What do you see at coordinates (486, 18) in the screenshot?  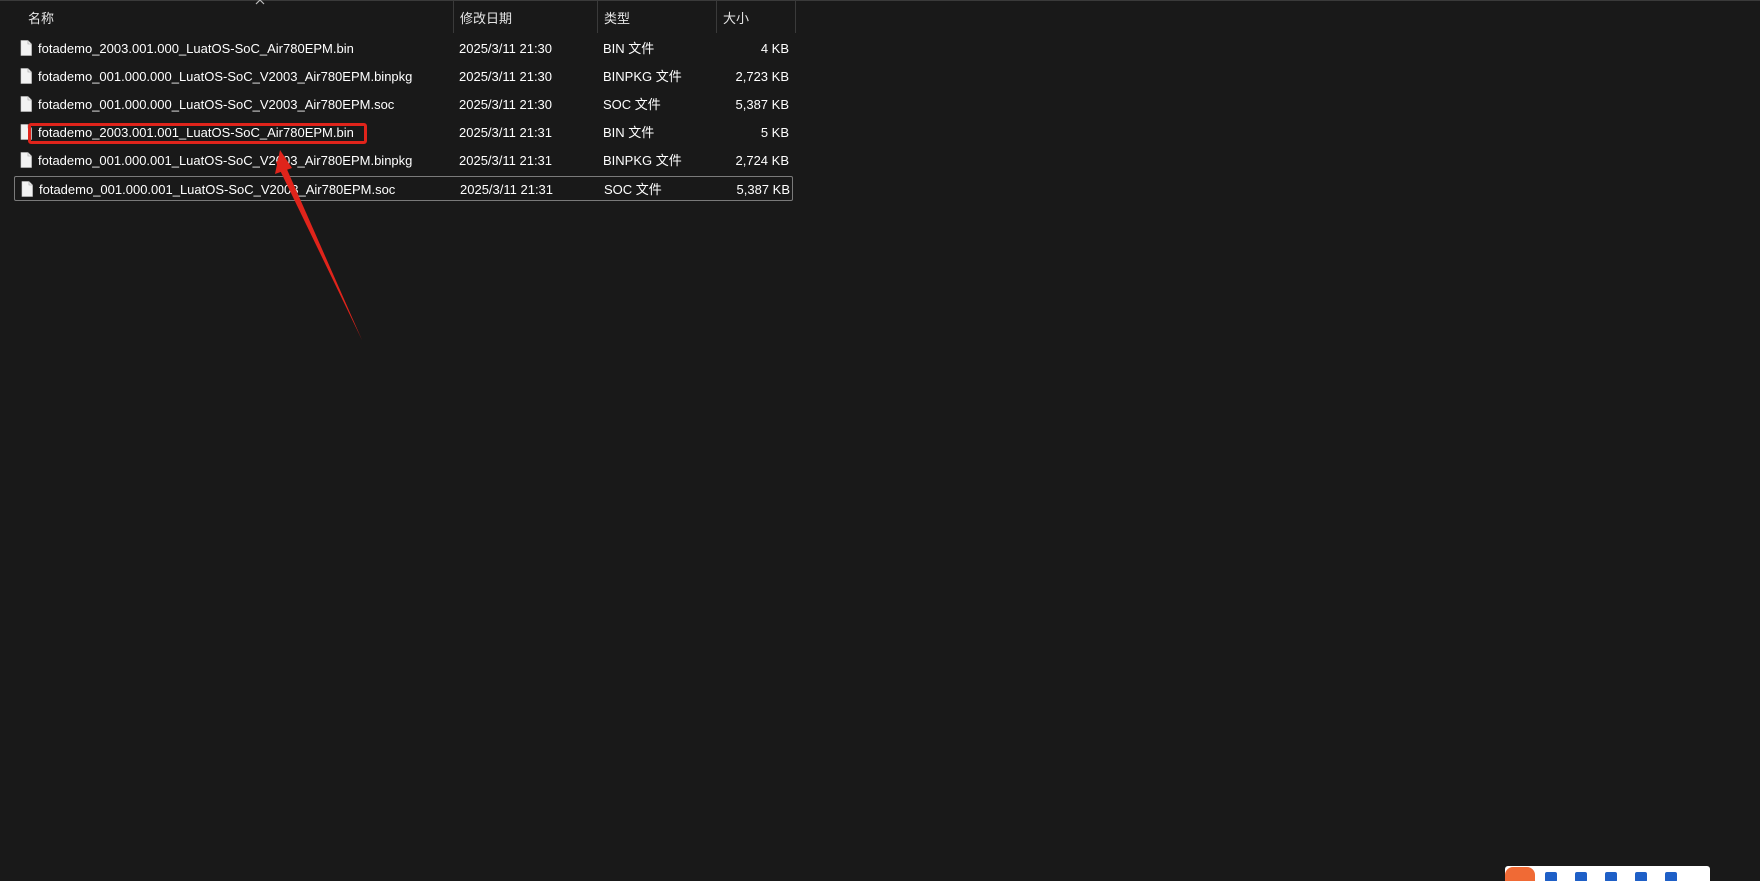 I see `column-header-date-label: 修改日期` at bounding box center [486, 18].